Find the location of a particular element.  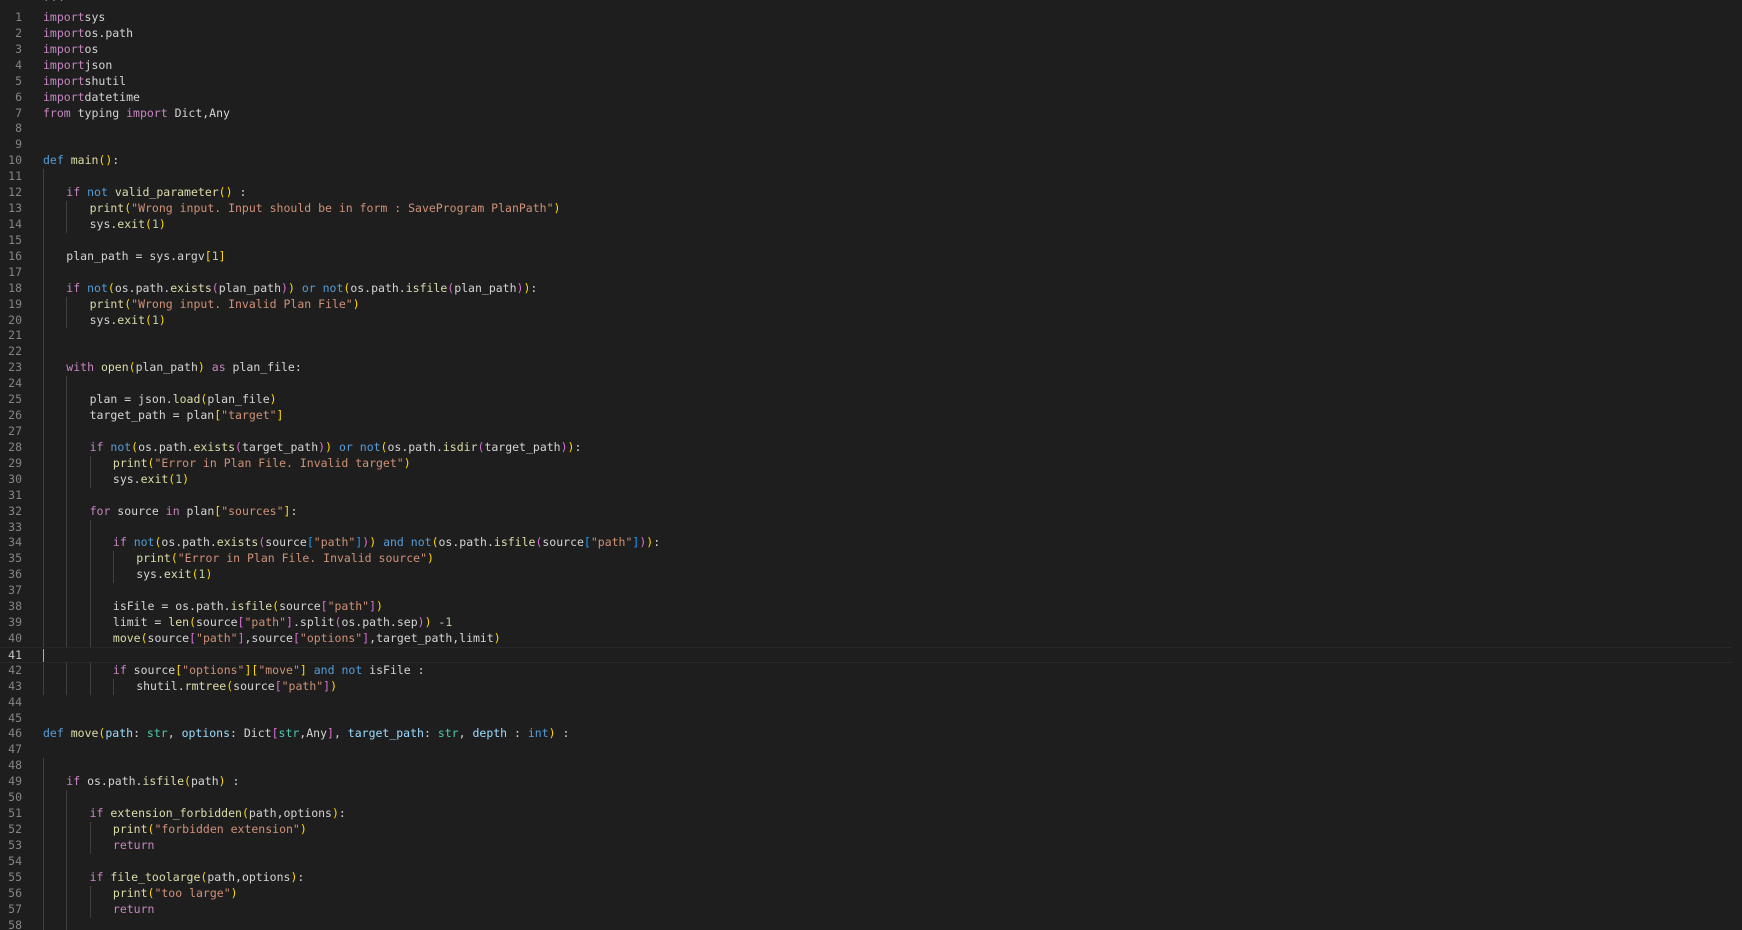

line-number: 46 is located at coordinates (11, 734).